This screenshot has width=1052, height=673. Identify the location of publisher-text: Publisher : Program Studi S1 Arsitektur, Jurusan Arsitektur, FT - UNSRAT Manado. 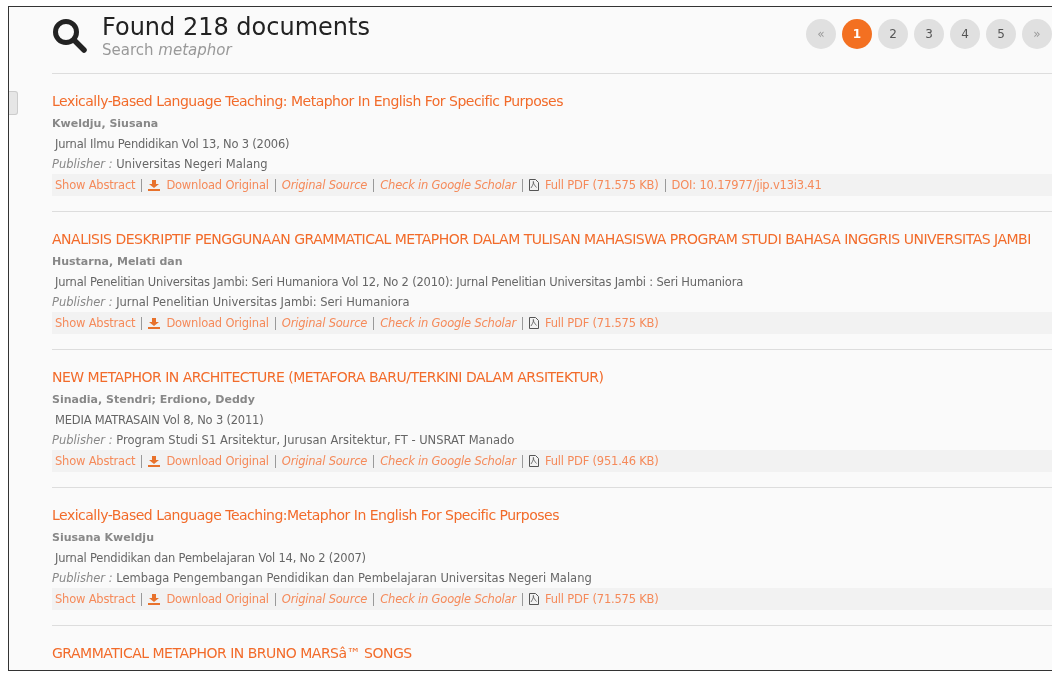
(284, 440).